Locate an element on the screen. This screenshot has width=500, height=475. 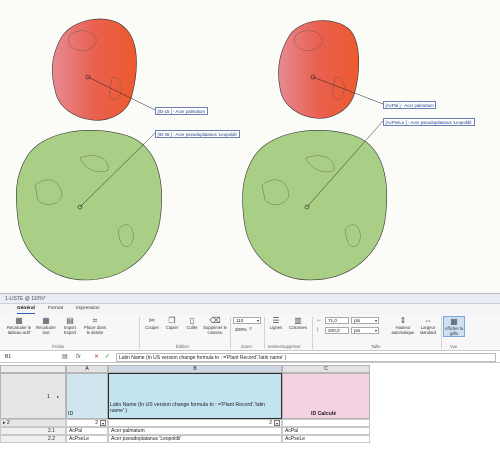
zoom-value: 110 is located at coordinates (240, 320).